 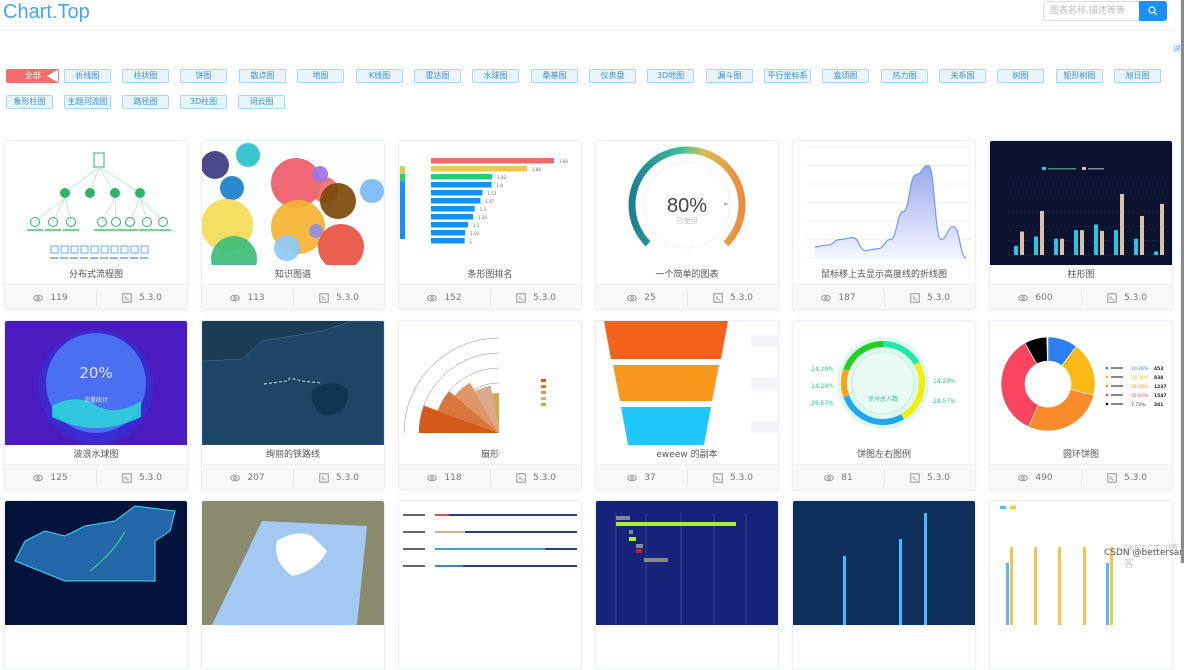 I want to click on chart-card: 柱形图 600 5.3.0, so click(x=1081, y=225).